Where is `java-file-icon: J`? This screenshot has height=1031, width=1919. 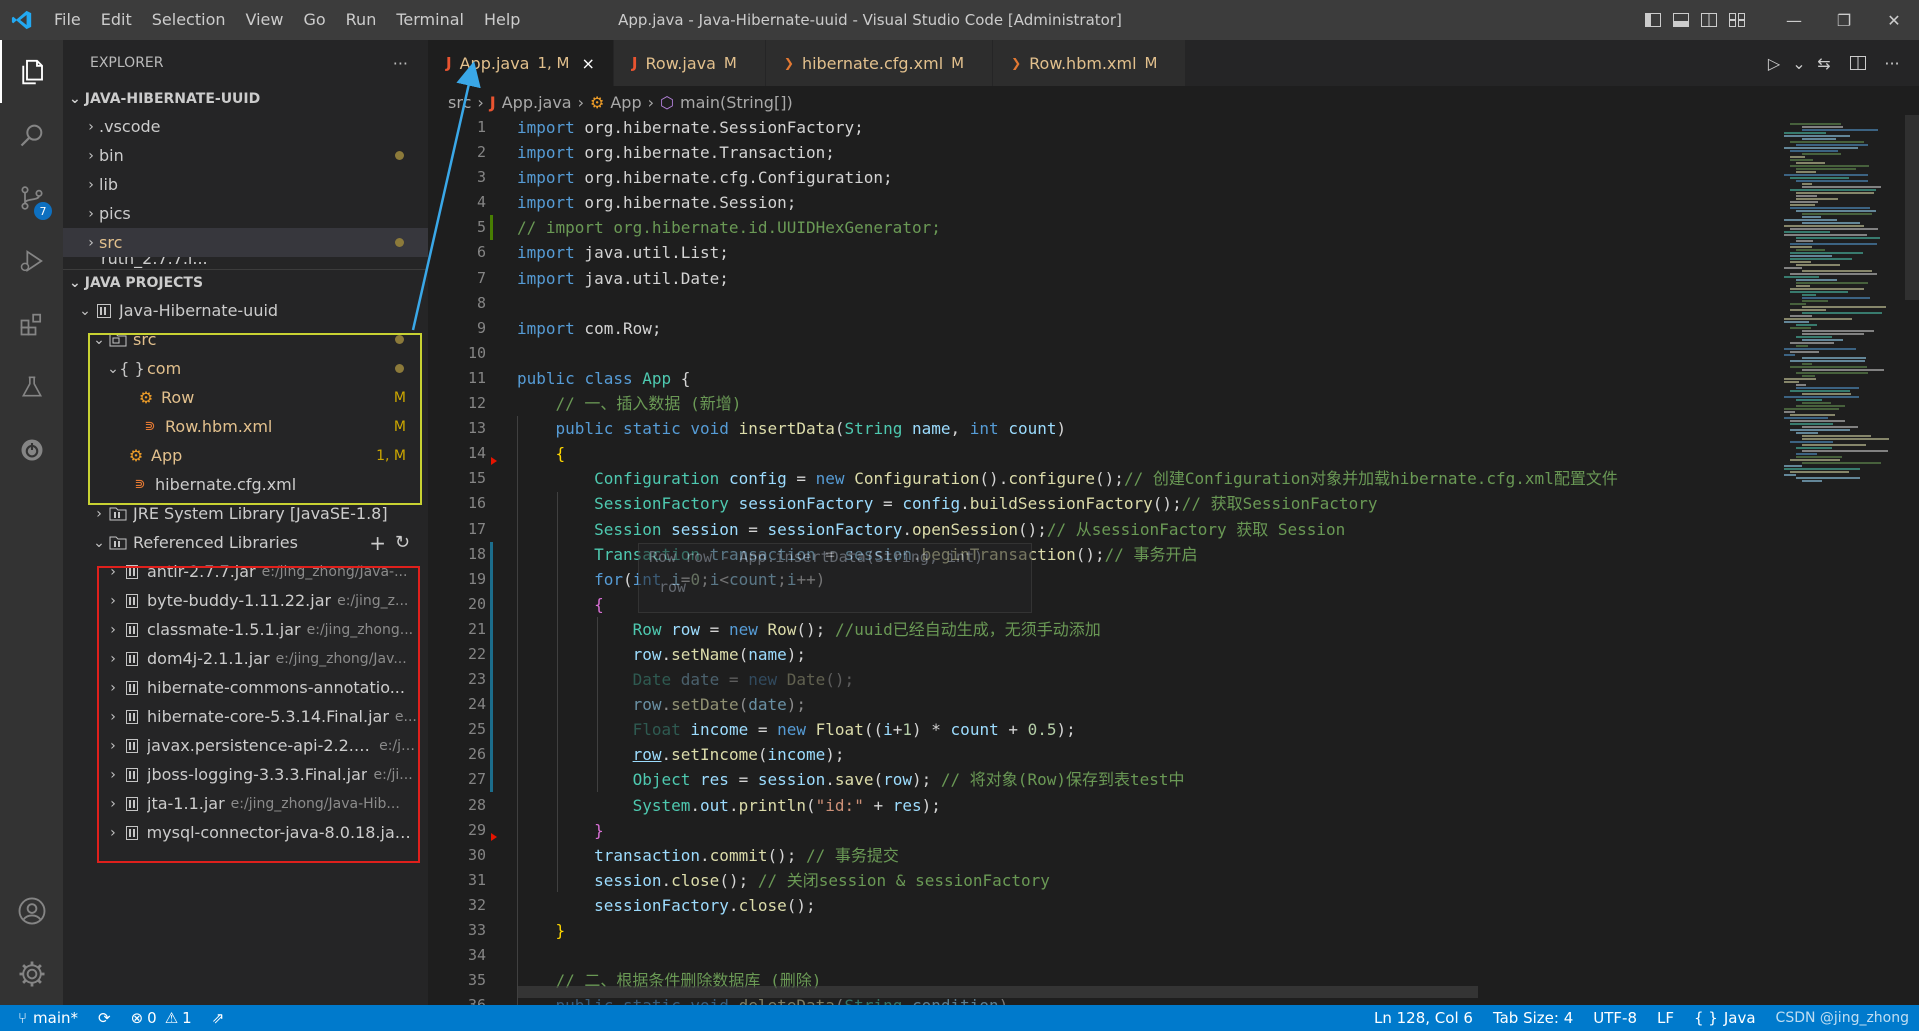
java-file-icon: J is located at coordinates (492, 102).